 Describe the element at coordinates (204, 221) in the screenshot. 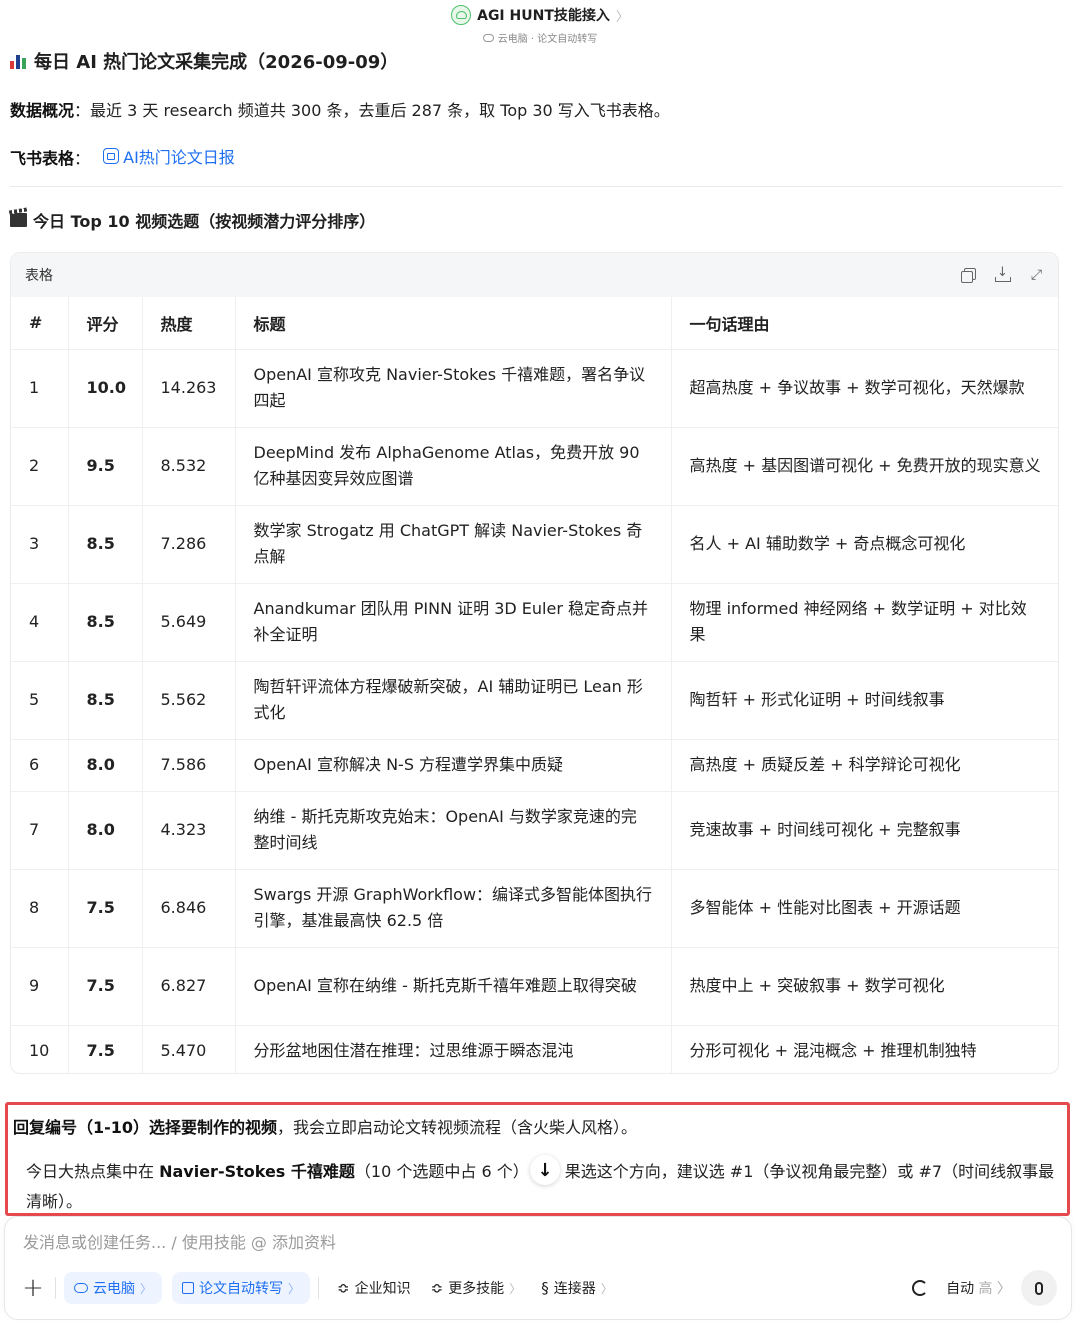

I see `section-title-text: 今日 Top 10 视频选题（按视频潜力评分排序）` at that location.